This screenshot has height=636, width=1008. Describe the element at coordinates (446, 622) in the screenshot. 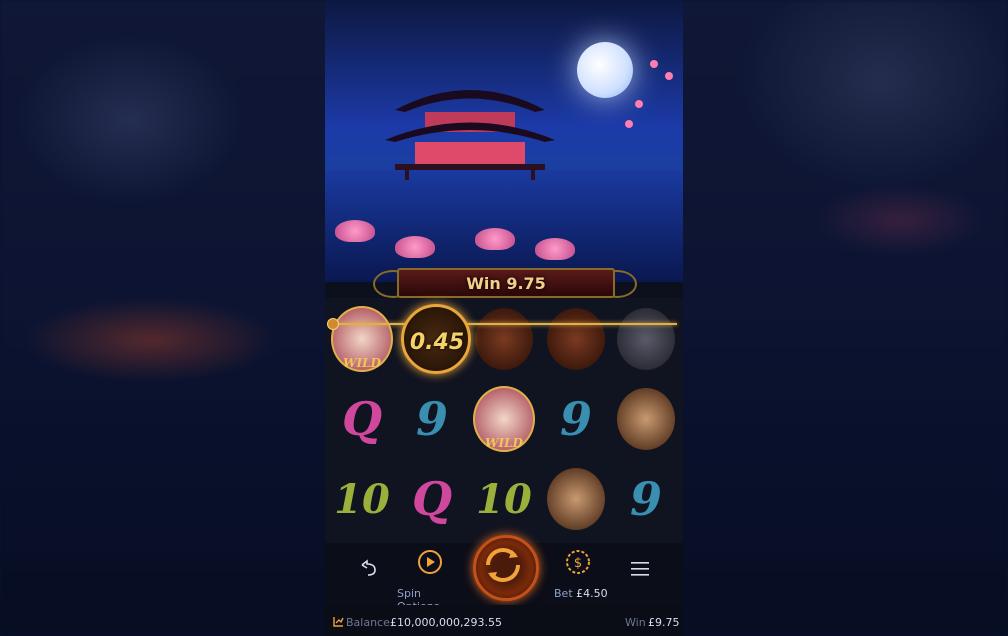

I see `balance-value: £10,000,000,293.55` at that location.